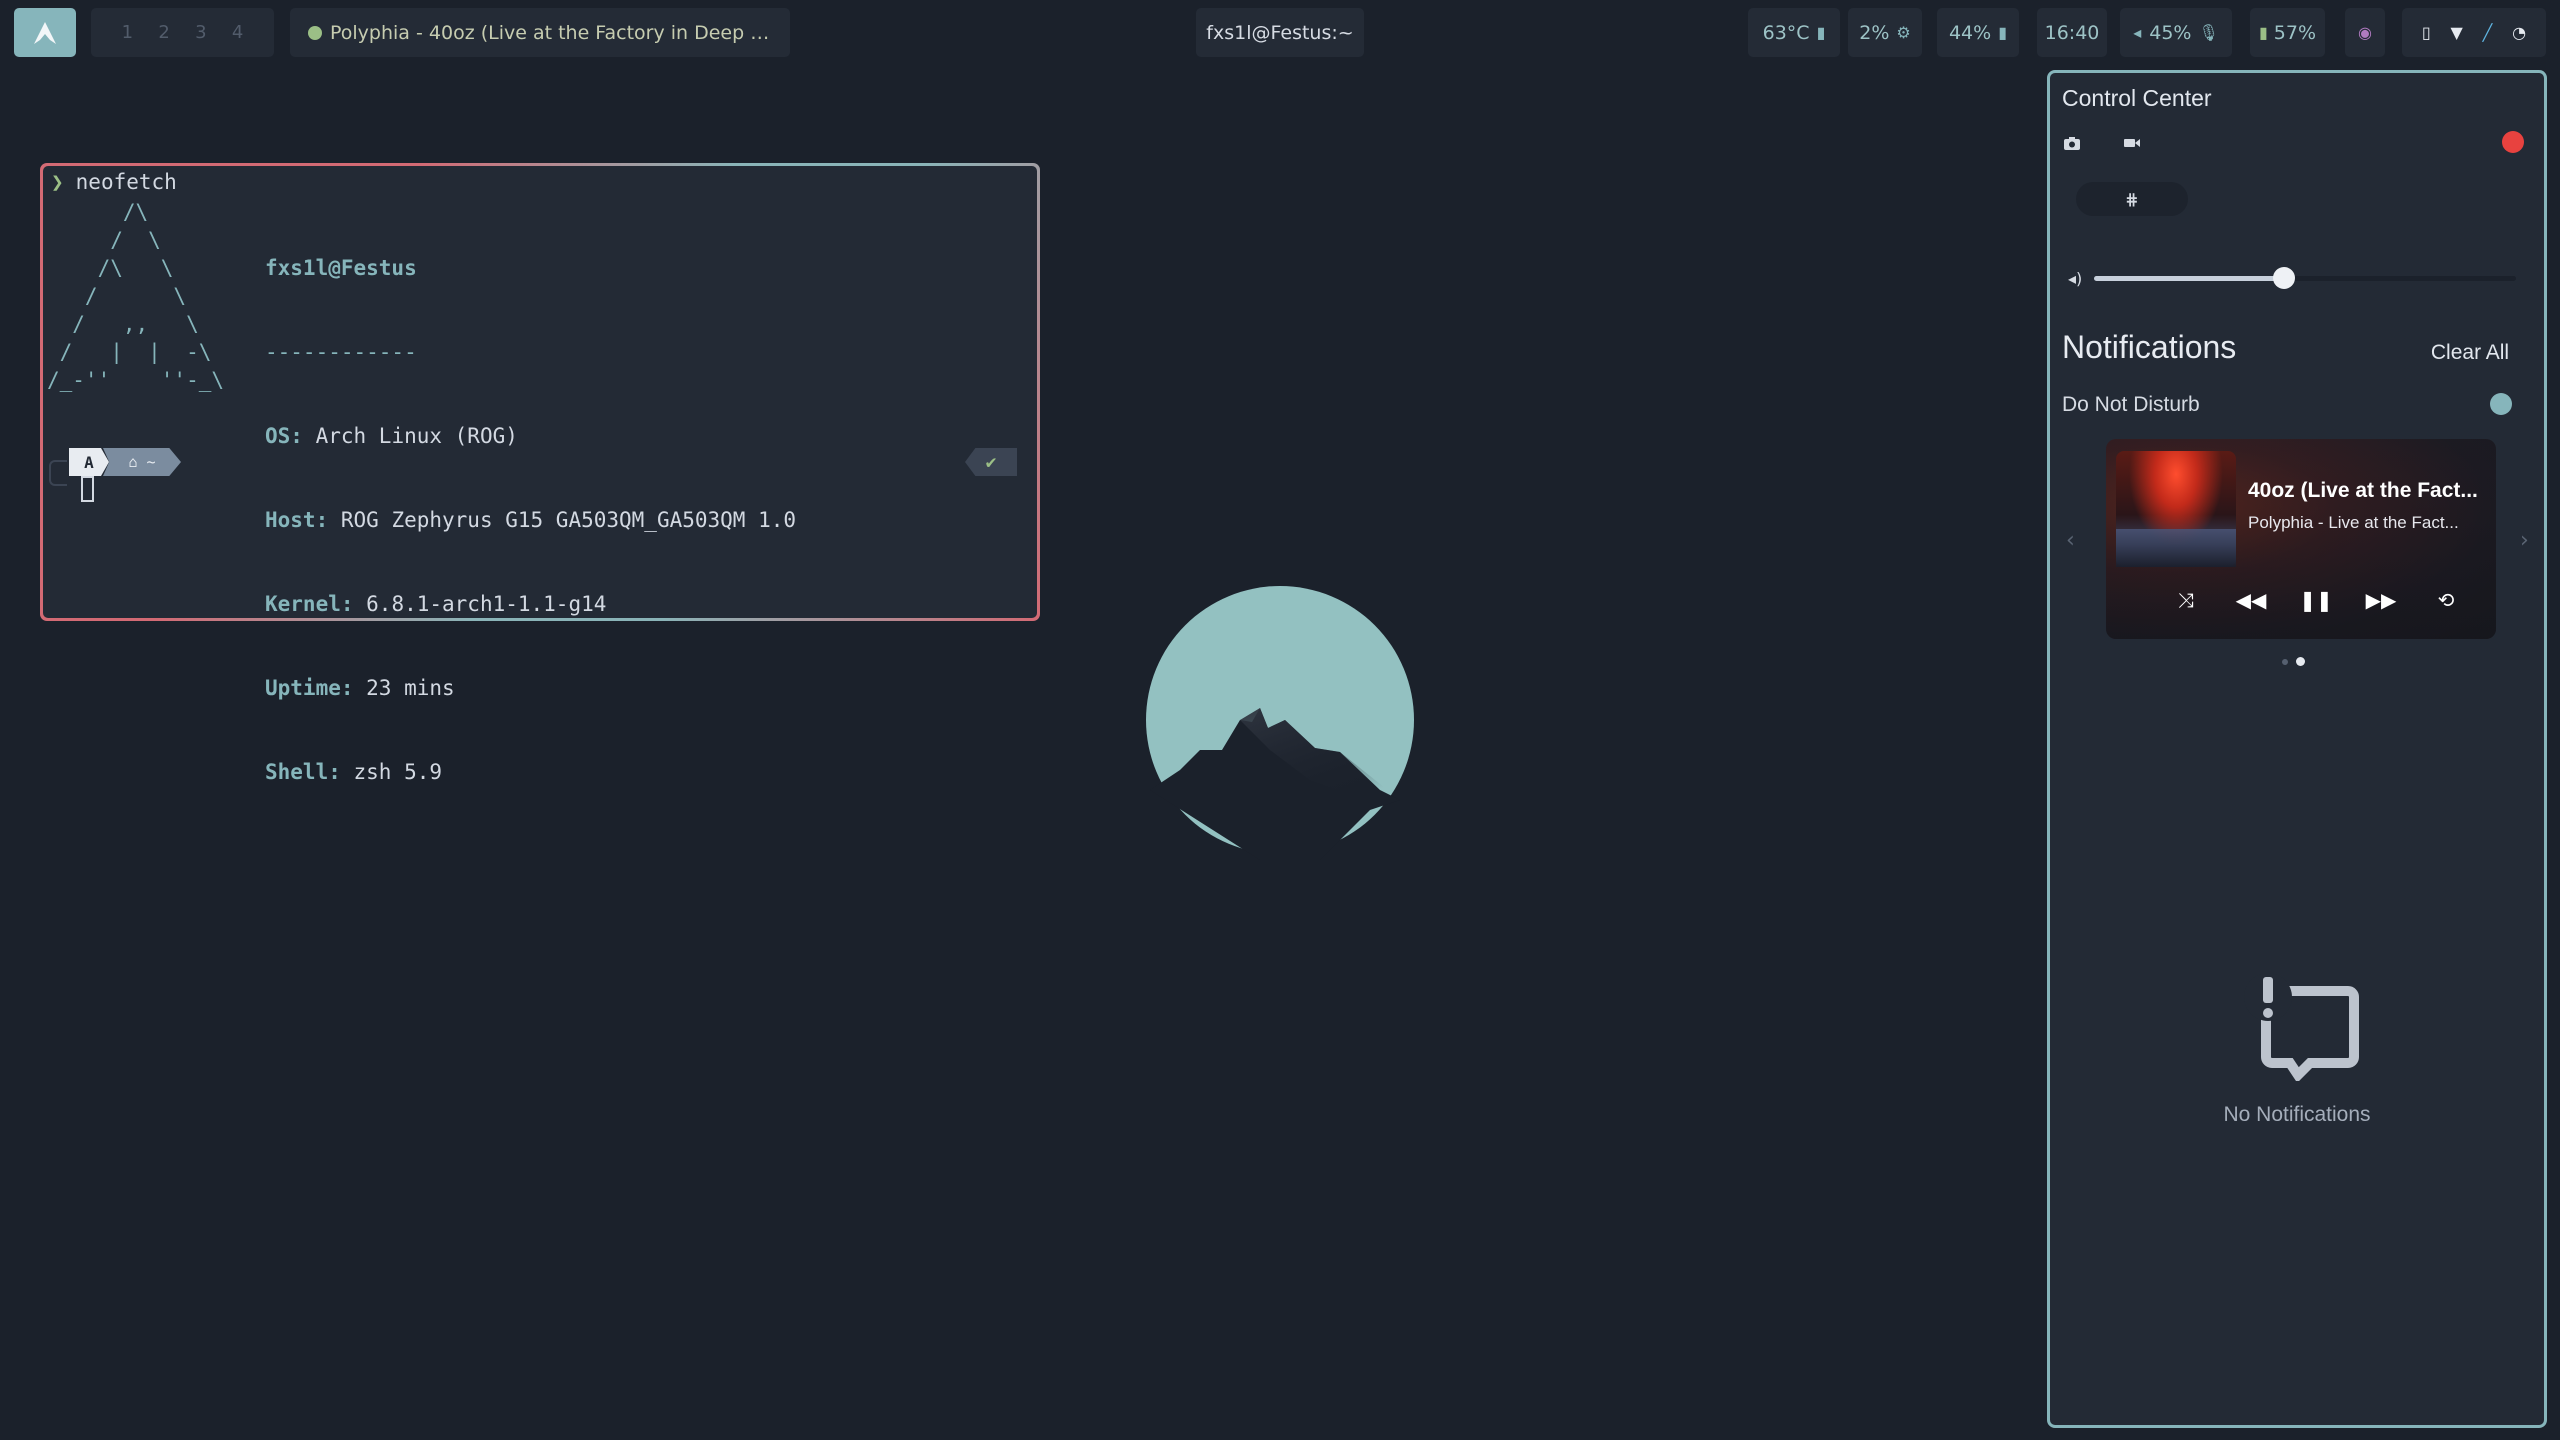 The width and height of the screenshot is (2560, 1440). What do you see at coordinates (398, 772) in the screenshot?
I see `info-value: zsh 5.9` at bounding box center [398, 772].